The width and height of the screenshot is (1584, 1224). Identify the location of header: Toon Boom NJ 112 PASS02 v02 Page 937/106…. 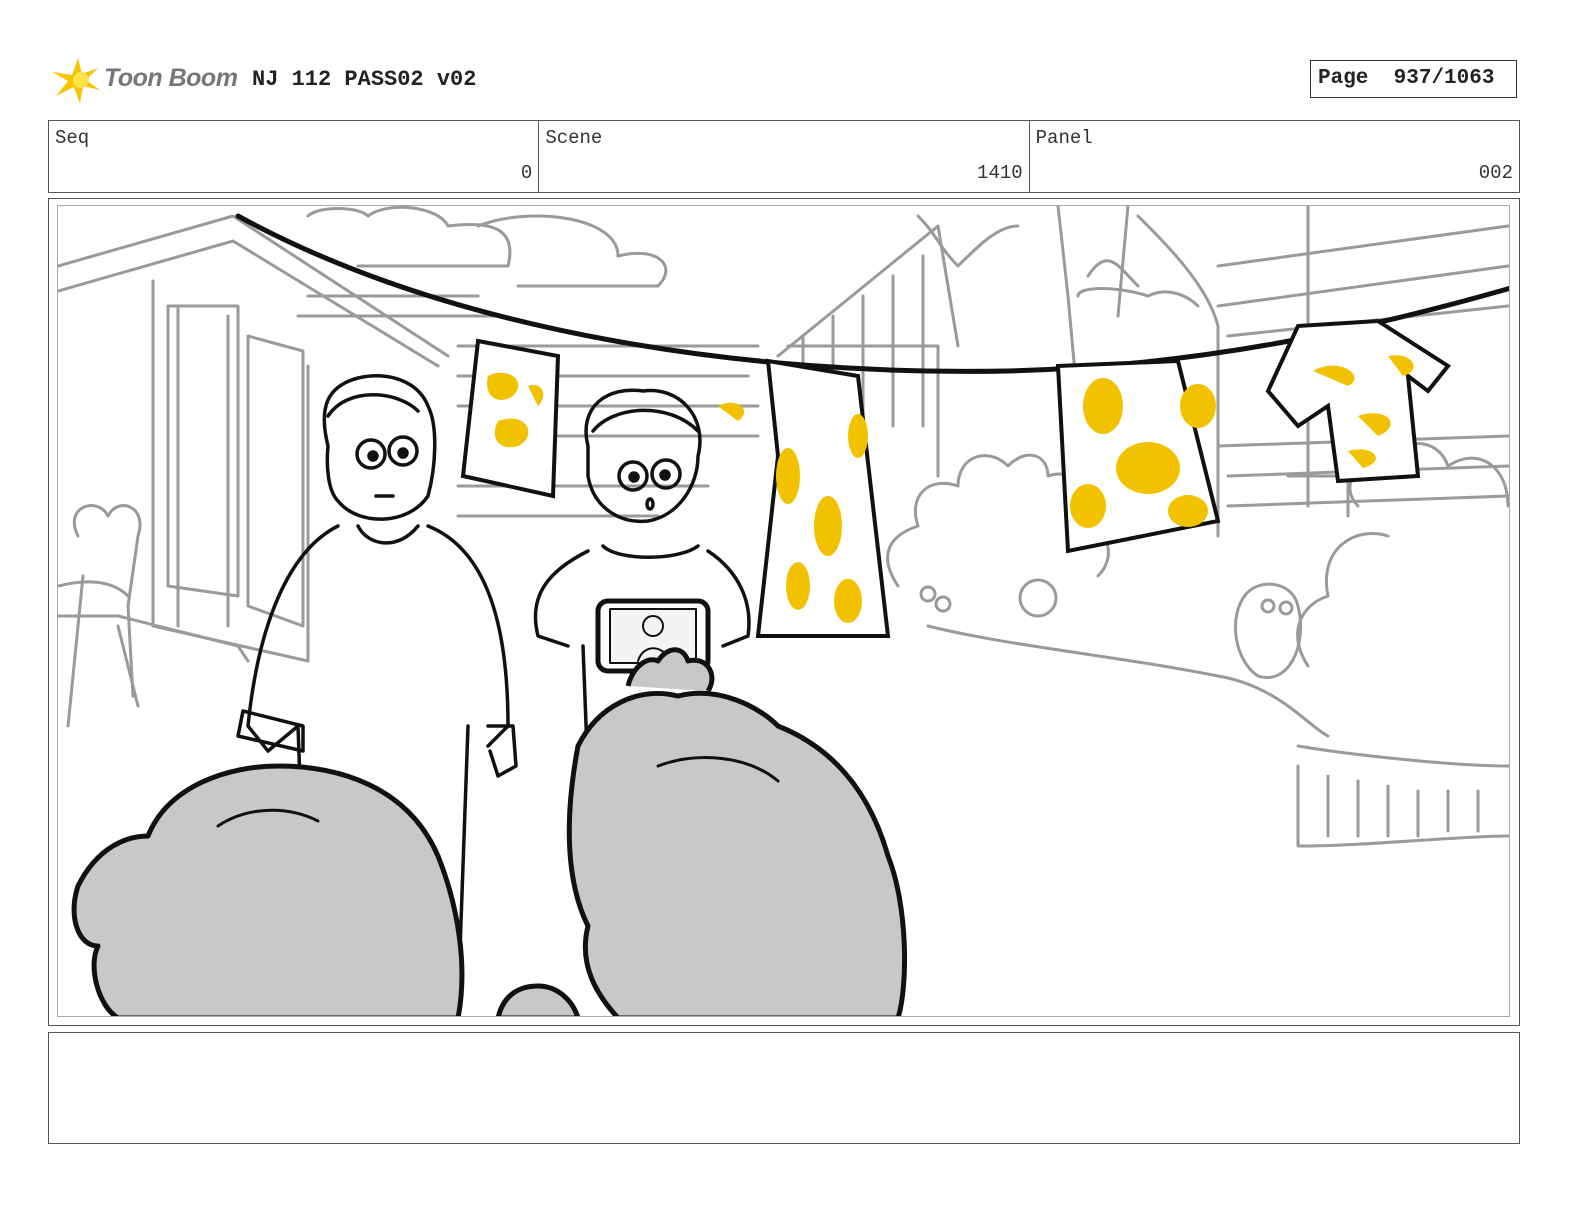
(784, 80).